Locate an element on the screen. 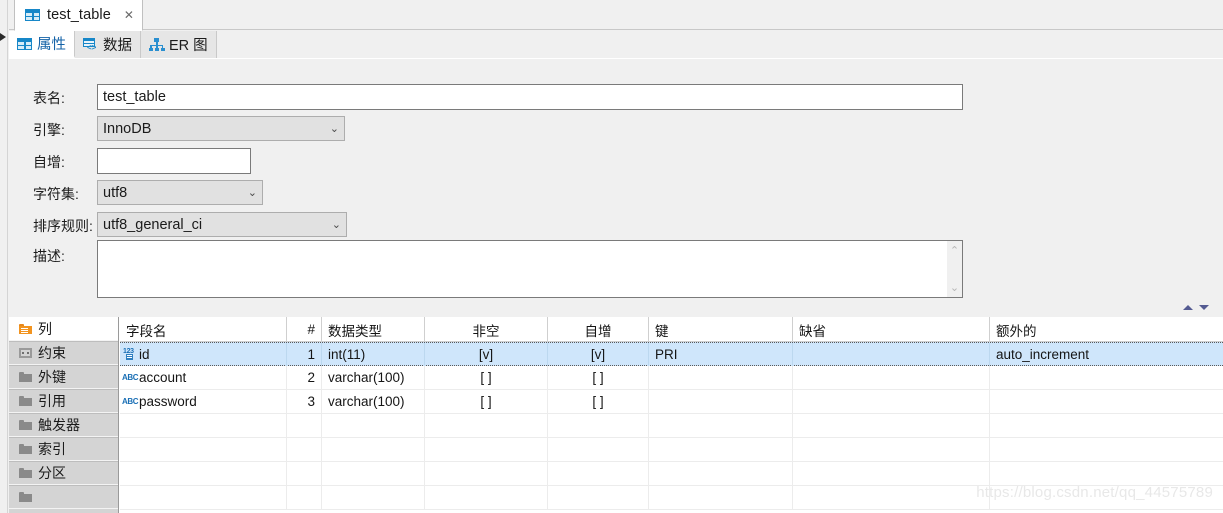 The width and height of the screenshot is (1223, 513). sidebar-item-7: 分区 is located at coordinates (63, 473).